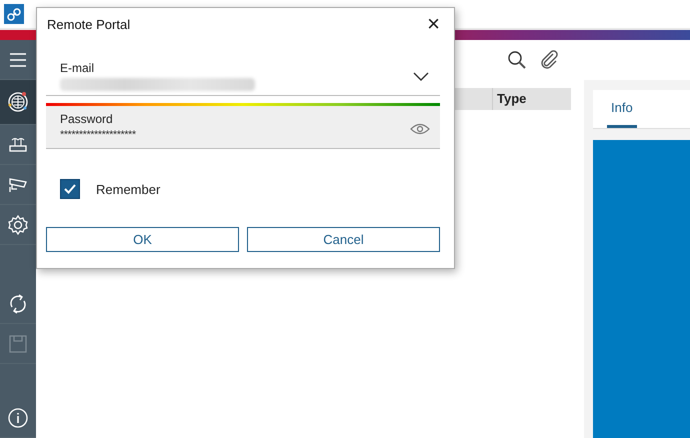 This screenshot has height=438, width=690. What do you see at coordinates (243, 127) in the screenshot?
I see `password-field: Password ********************` at bounding box center [243, 127].